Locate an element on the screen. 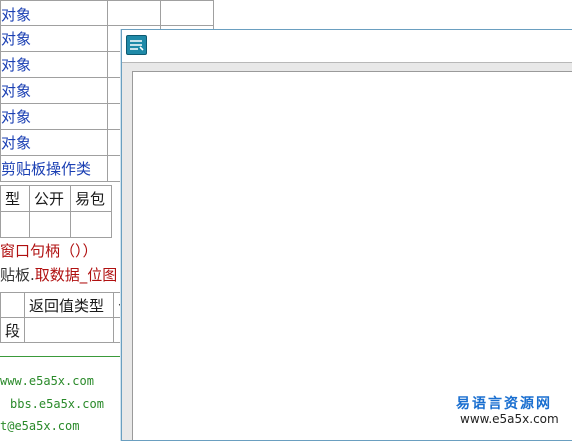 The image size is (572, 441). table-row is located at coordinates (56, 224).